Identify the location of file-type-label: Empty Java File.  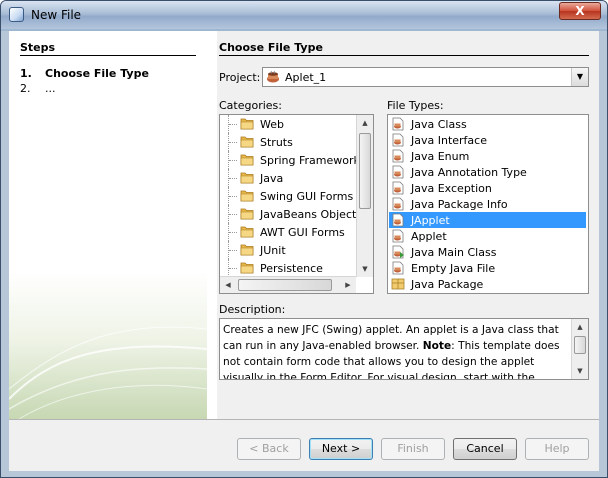
(453, 268).